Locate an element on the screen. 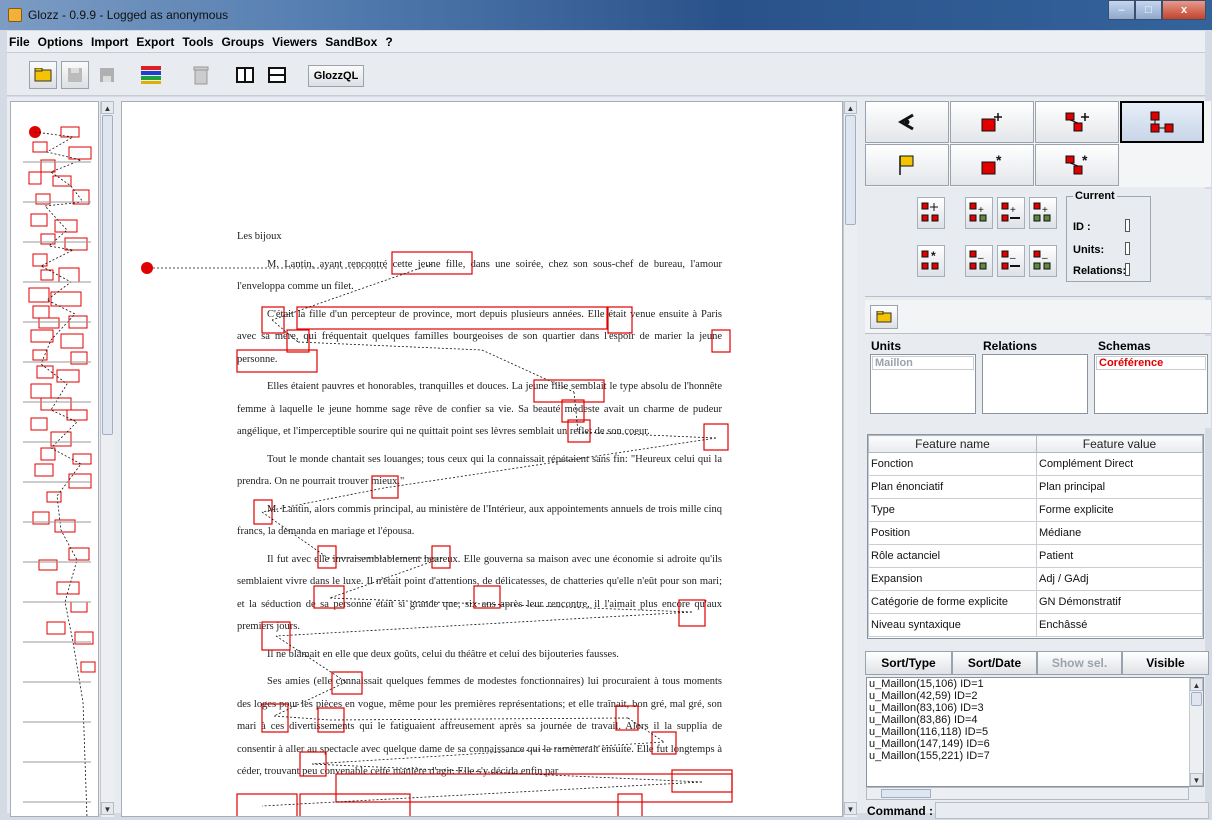 Image resolution: width=1212 pixels, height=820 pixels. list-item: Coréférence is located at coordinates (1151, 363).